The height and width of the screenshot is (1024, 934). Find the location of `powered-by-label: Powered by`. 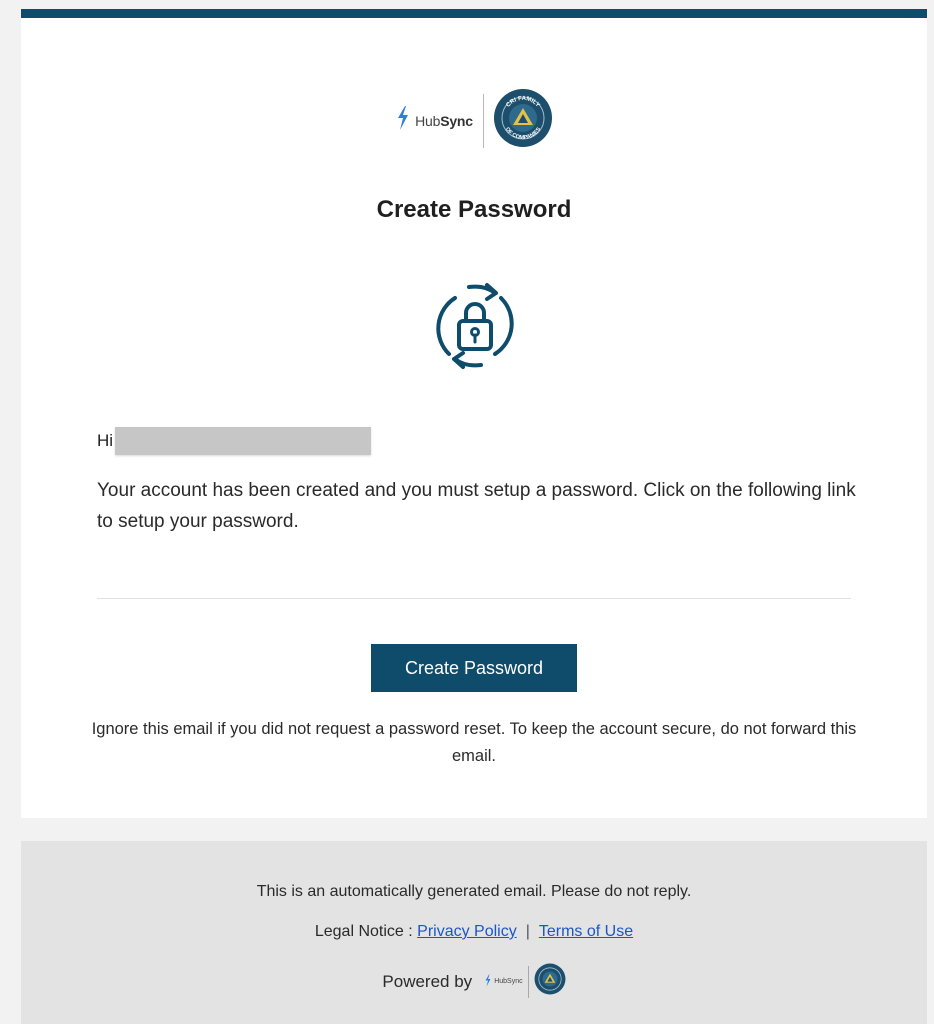

powered-by-label: Powered by is located at coordinates (427, 981).